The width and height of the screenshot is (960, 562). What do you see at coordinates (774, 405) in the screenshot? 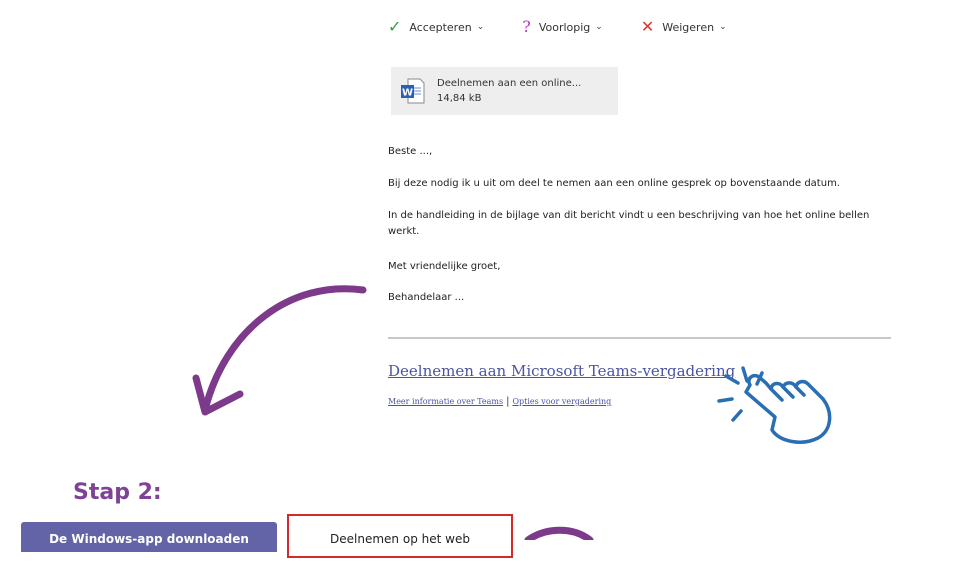
I see `pointing-hand-icon` at bounding box center [774, 405].